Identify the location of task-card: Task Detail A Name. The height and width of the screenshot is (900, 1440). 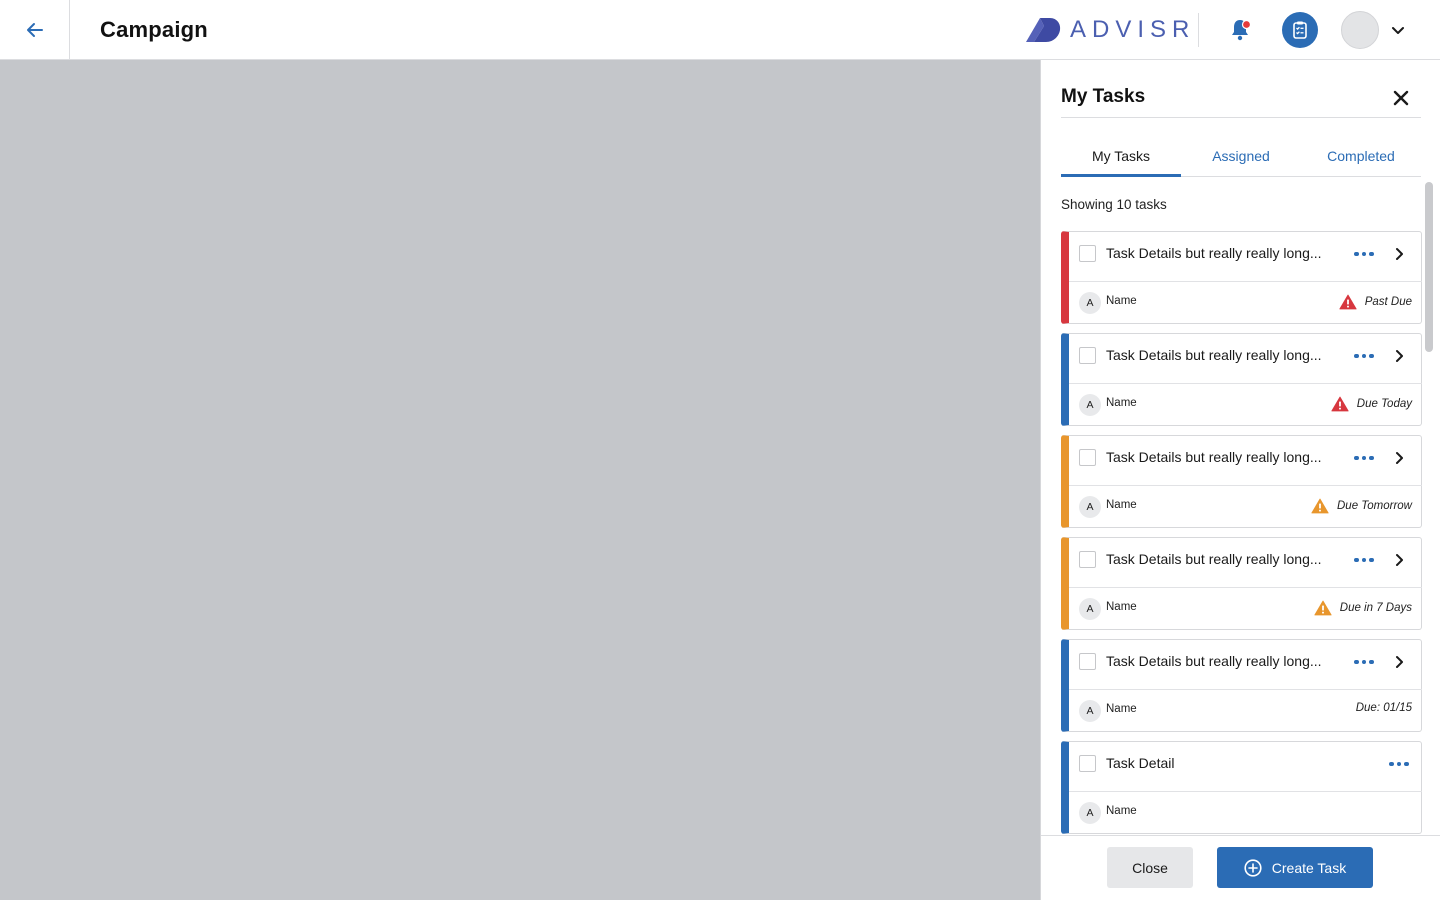
(1241, 787).